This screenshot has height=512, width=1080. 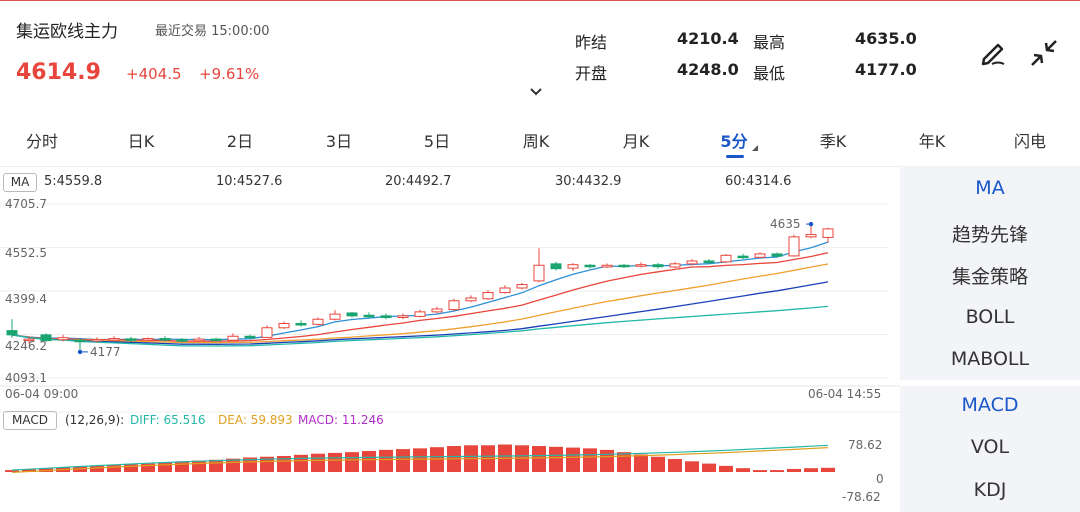 What do you see at coordinates (990, 490) in the screenshot?
I see `indicator-kdj: KDJ` at bounding box center [990, 490].